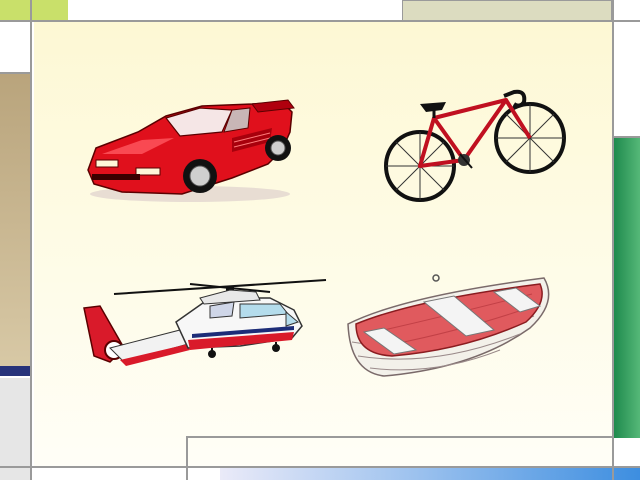 This screenshot has height=480, width=640. What do you see at coordinates (34, 10) in the screenshot?
I see `top-green-block` at bounding box center [34, 10].